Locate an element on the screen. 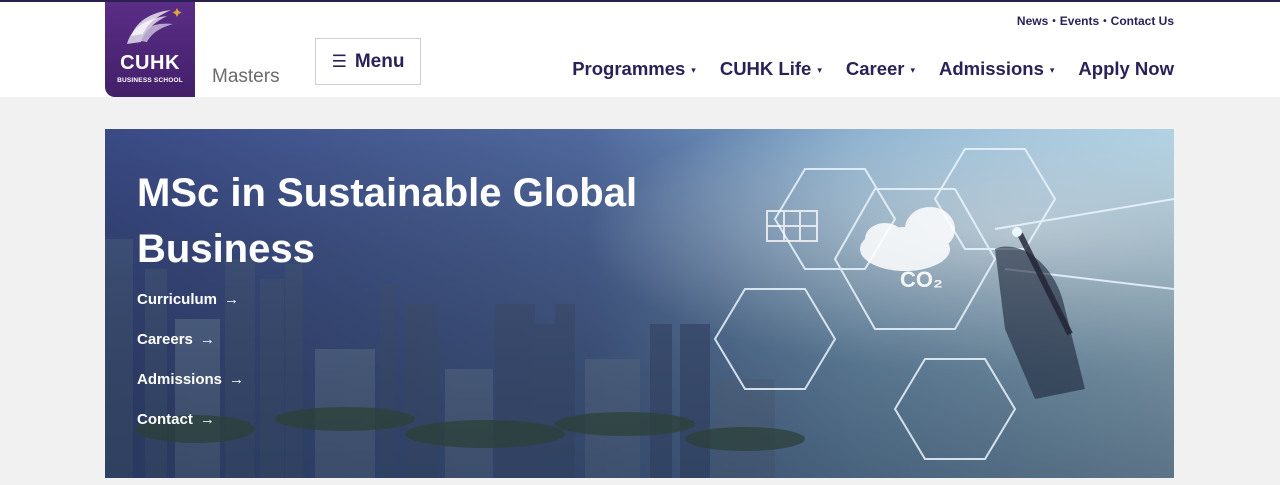 The height and width of the screenshot is (485, 1280). menu-label: Menu is located at coordinates (379, 61).